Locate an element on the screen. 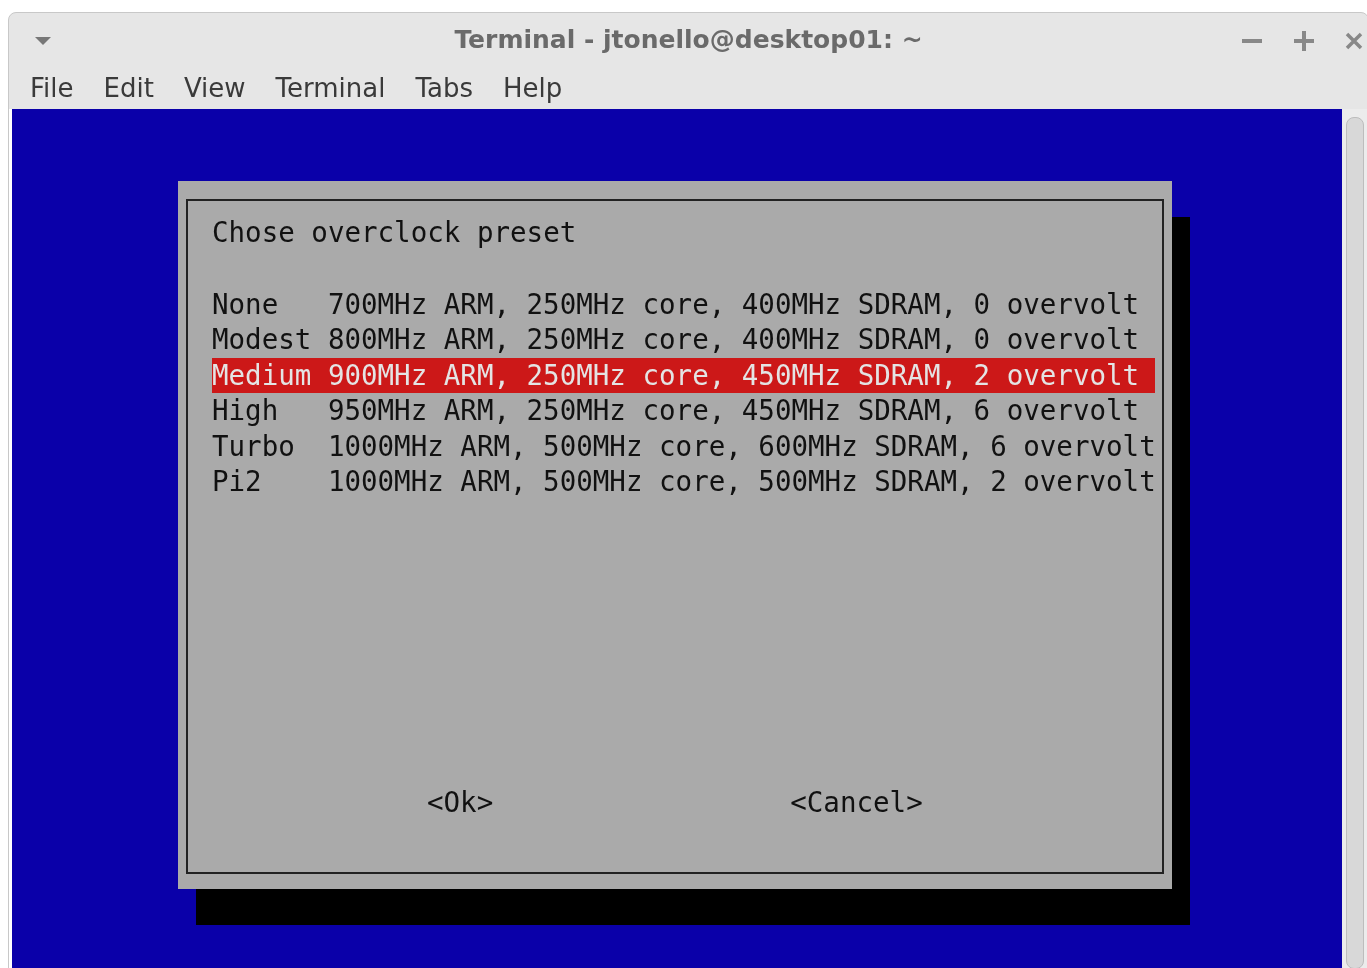  preset-spec: 1000MHz ARM, 500MHz core, 600MHz SDRAM, 6 overvolt is located at coordinates (741, 446).